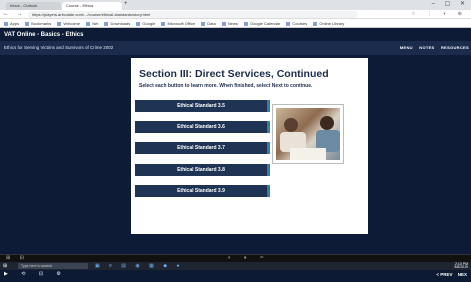 Image resolution: width=471 pixels, height=282 pixels. What do you see at coordinates (328, 23) in the screenshot?
I see `bookmark-item: Online Library` at bounding box center [328, 23].